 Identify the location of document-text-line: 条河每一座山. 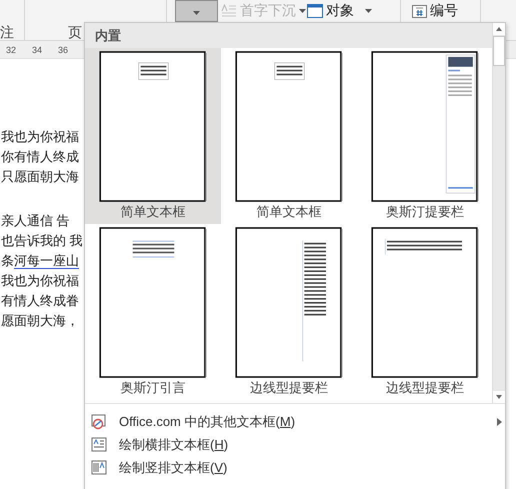
(40, 261).